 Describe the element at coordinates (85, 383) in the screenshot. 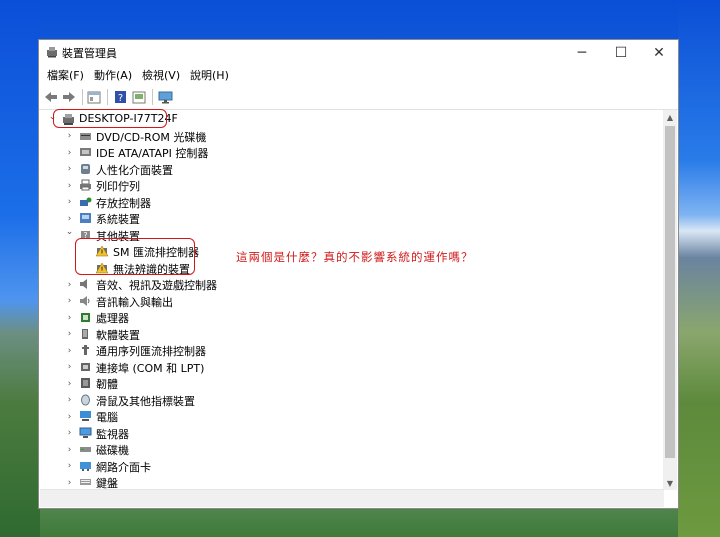

I see `firmware-icon` at that location.